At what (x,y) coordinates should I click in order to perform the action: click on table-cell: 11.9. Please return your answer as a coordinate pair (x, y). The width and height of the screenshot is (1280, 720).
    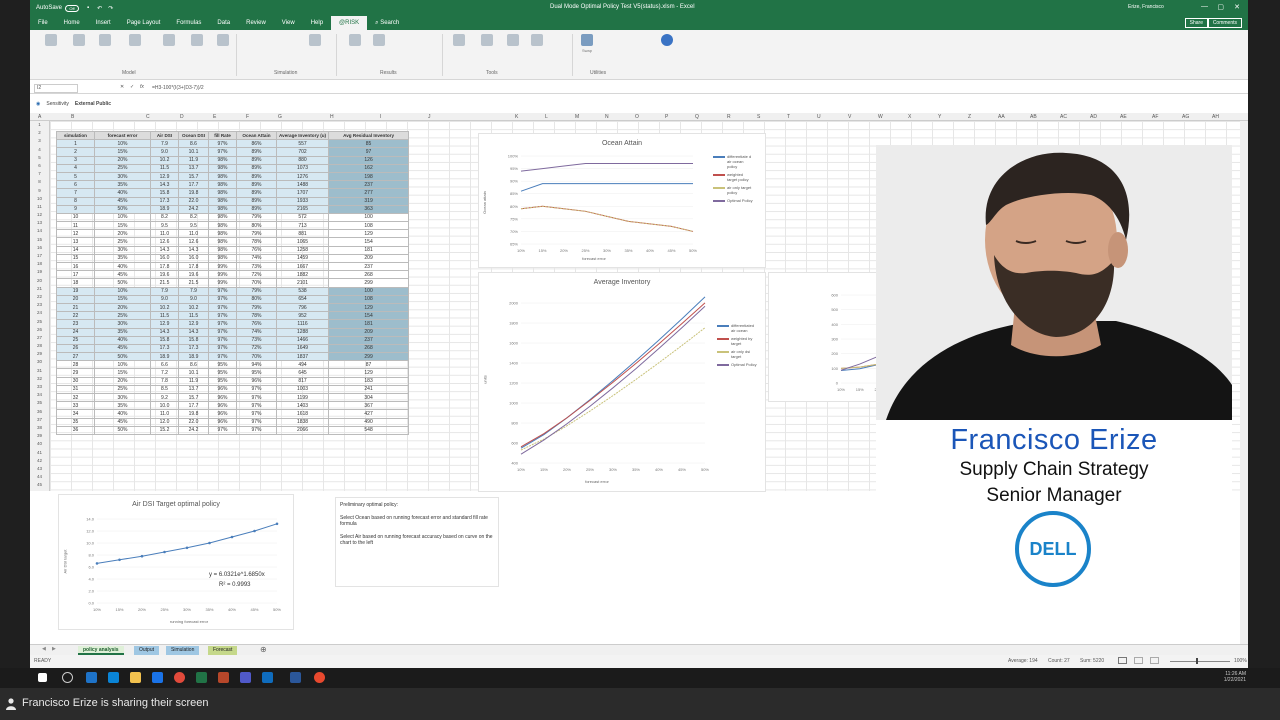
    Looking at the image, I should click on (193, 381).